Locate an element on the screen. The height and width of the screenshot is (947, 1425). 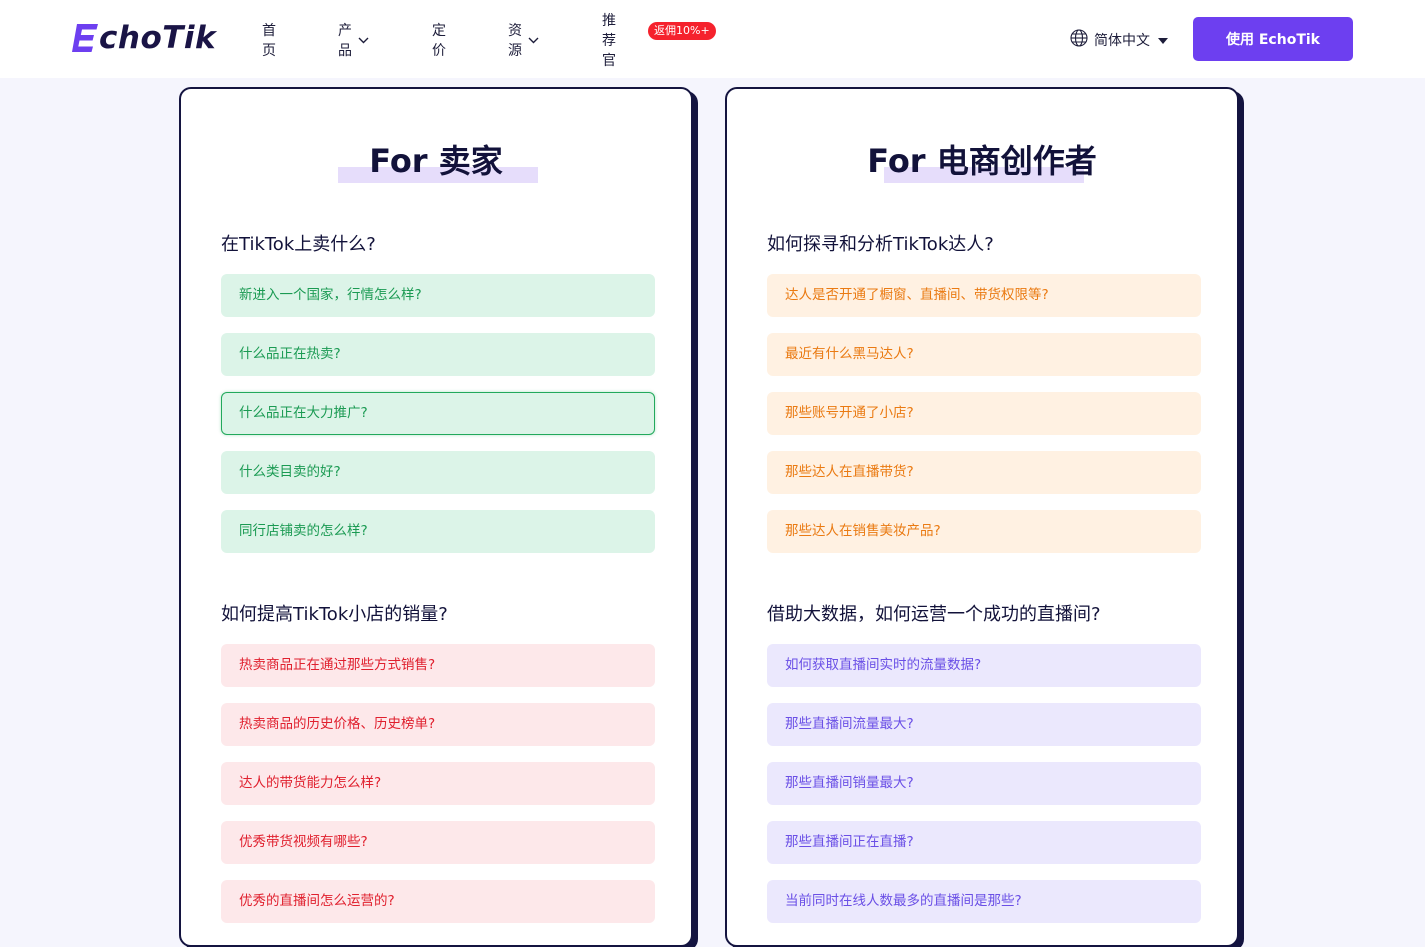
nav-referral-label: 推荐官 is located at coordinates (609, 41).